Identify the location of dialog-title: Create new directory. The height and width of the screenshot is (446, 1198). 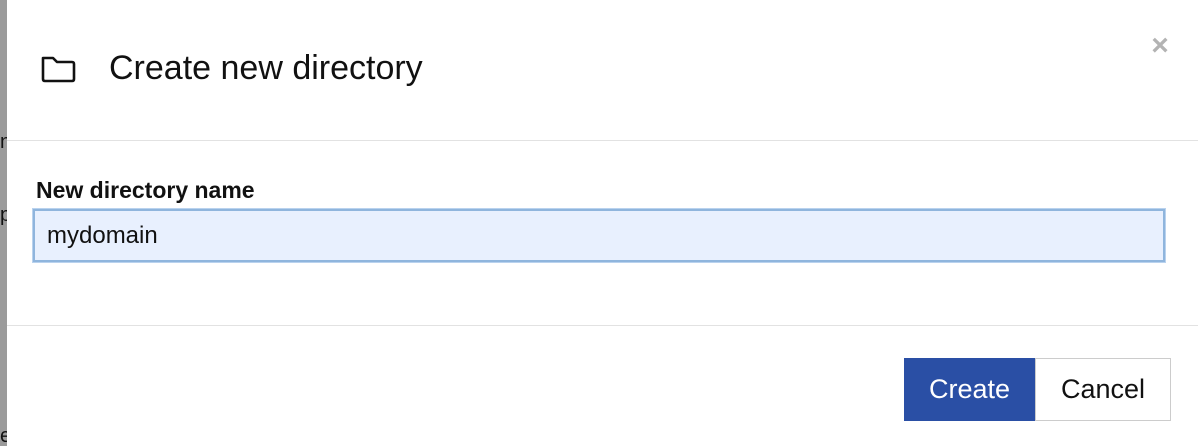
(266, 68).